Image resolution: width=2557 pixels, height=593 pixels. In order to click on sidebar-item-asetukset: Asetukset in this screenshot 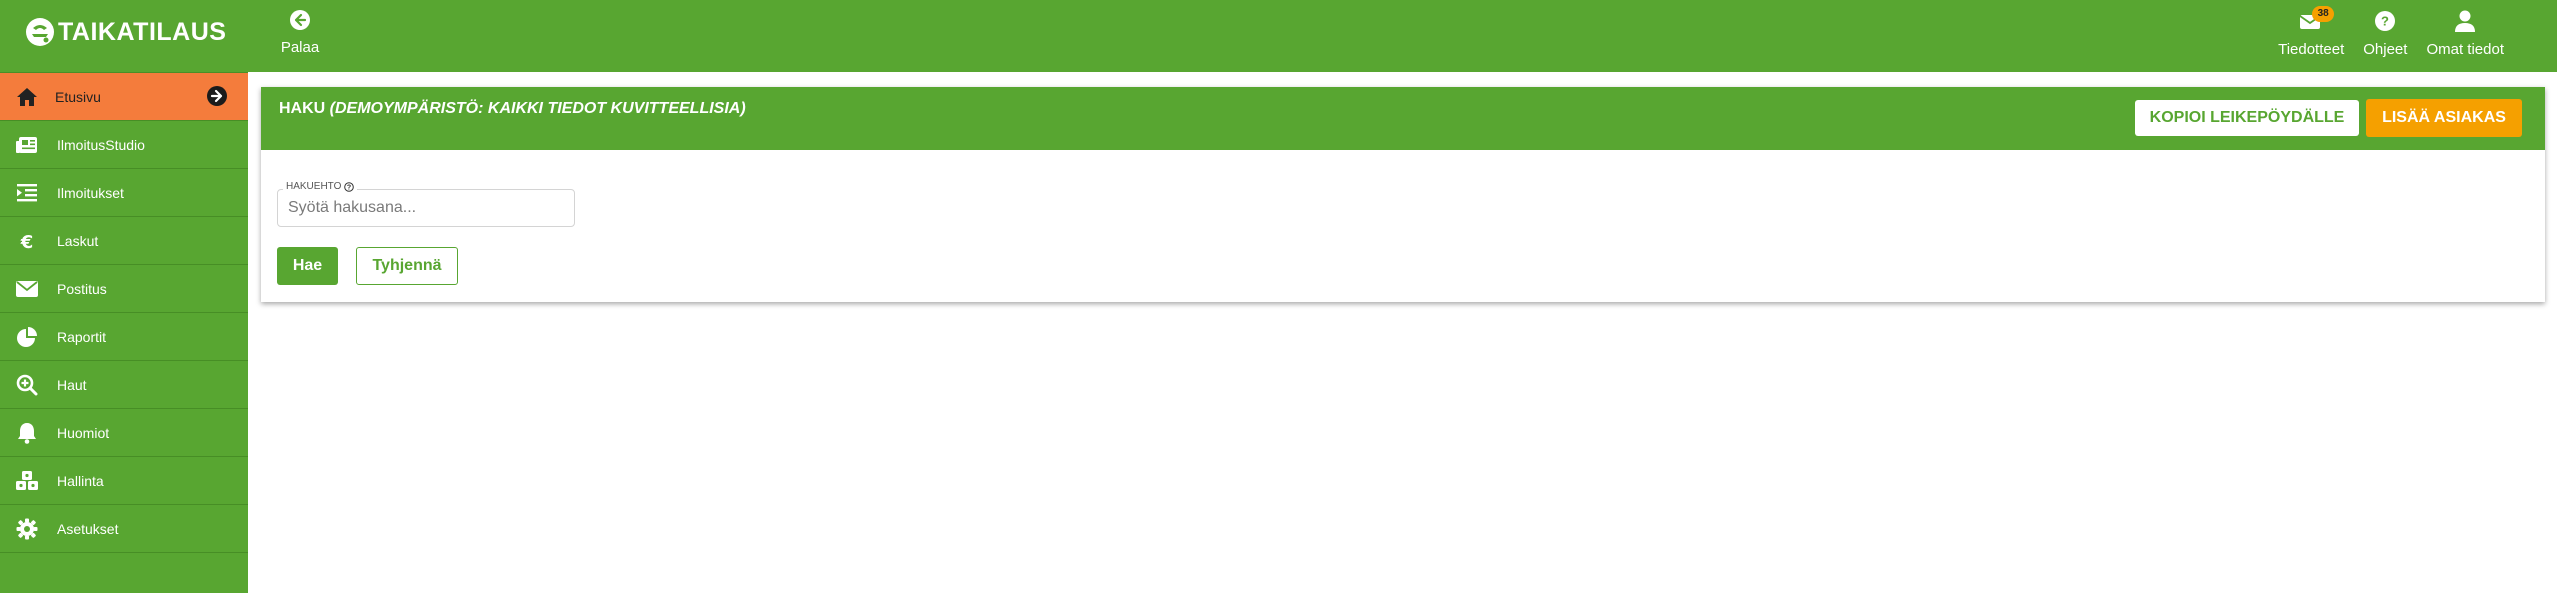, I will do `click(124, 529)`.